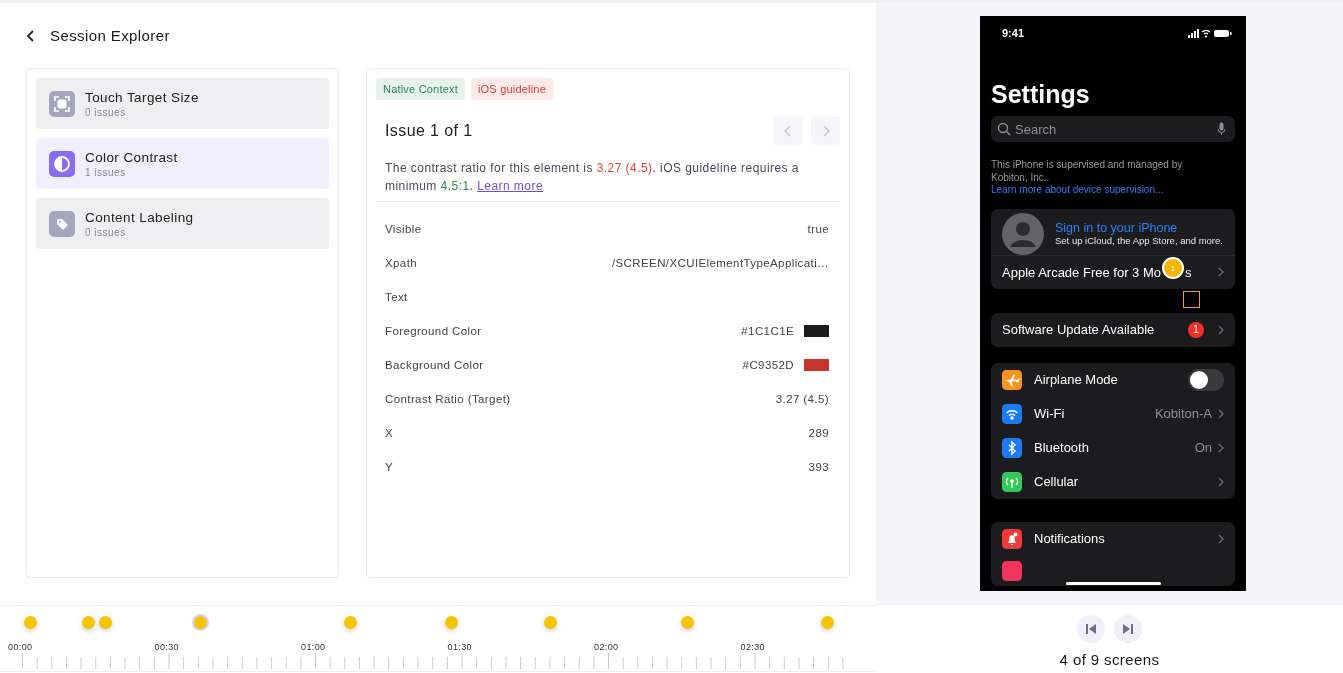  I want to click on detail-label: Contrast Ratio (Target), so click(448, 399).